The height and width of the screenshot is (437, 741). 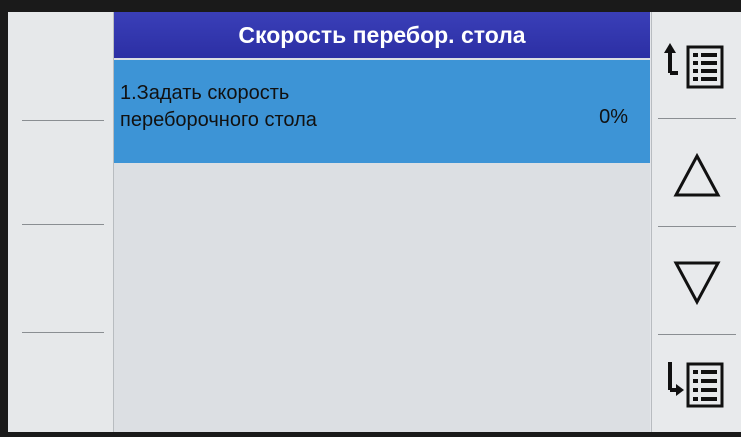 I want to click on page-up-list-icon, so click(x=697, y=64).